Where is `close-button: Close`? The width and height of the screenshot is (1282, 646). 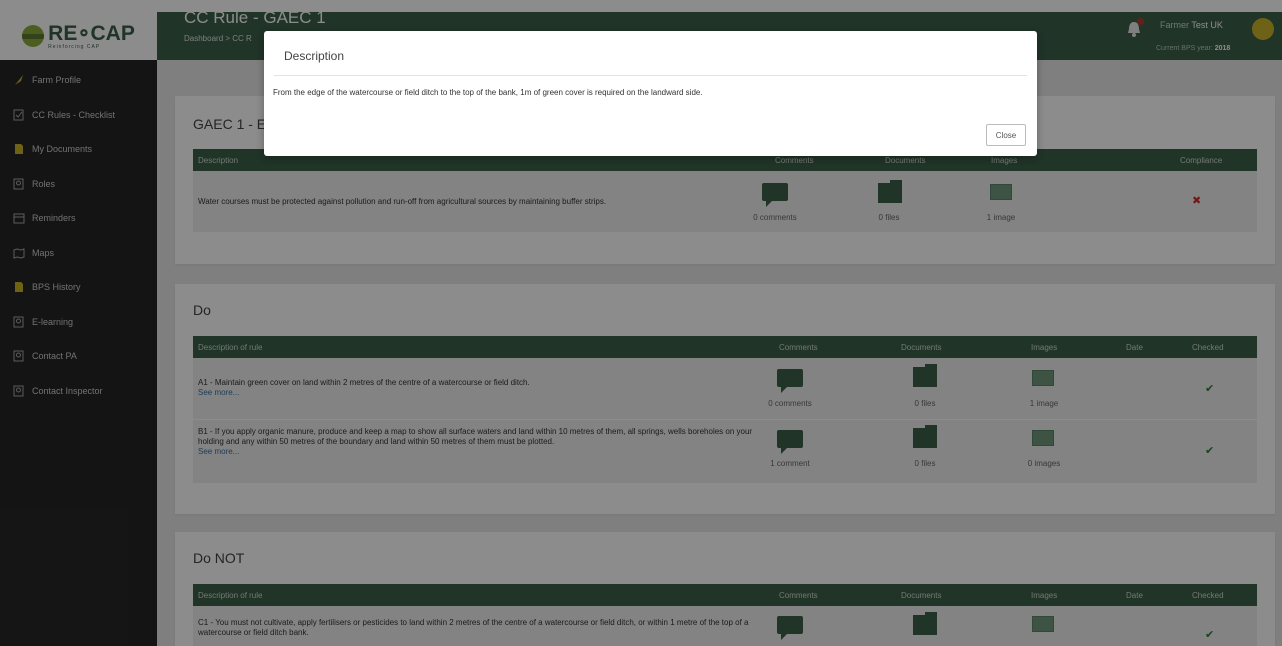
close-button: Close is located at coordinates (1006, 135).